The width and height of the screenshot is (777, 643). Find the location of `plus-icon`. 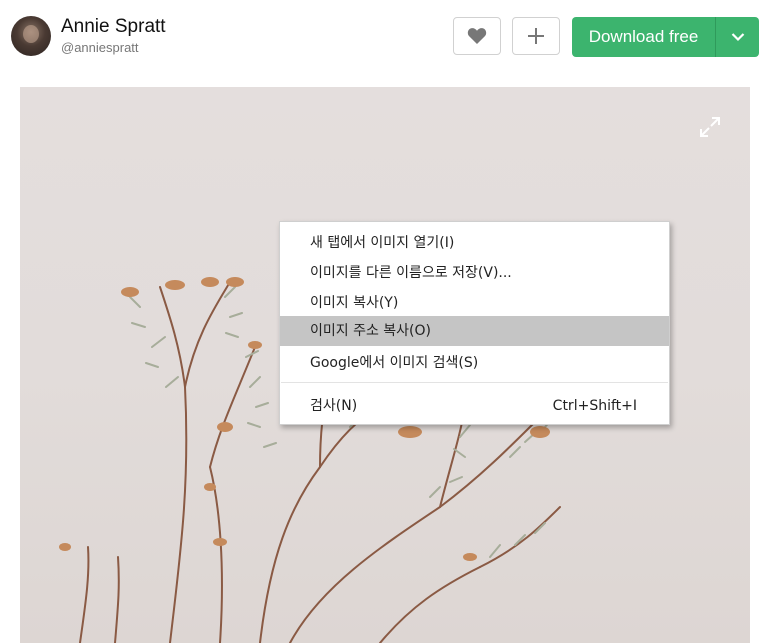

plus-icon is located at coordinates (536, 36).